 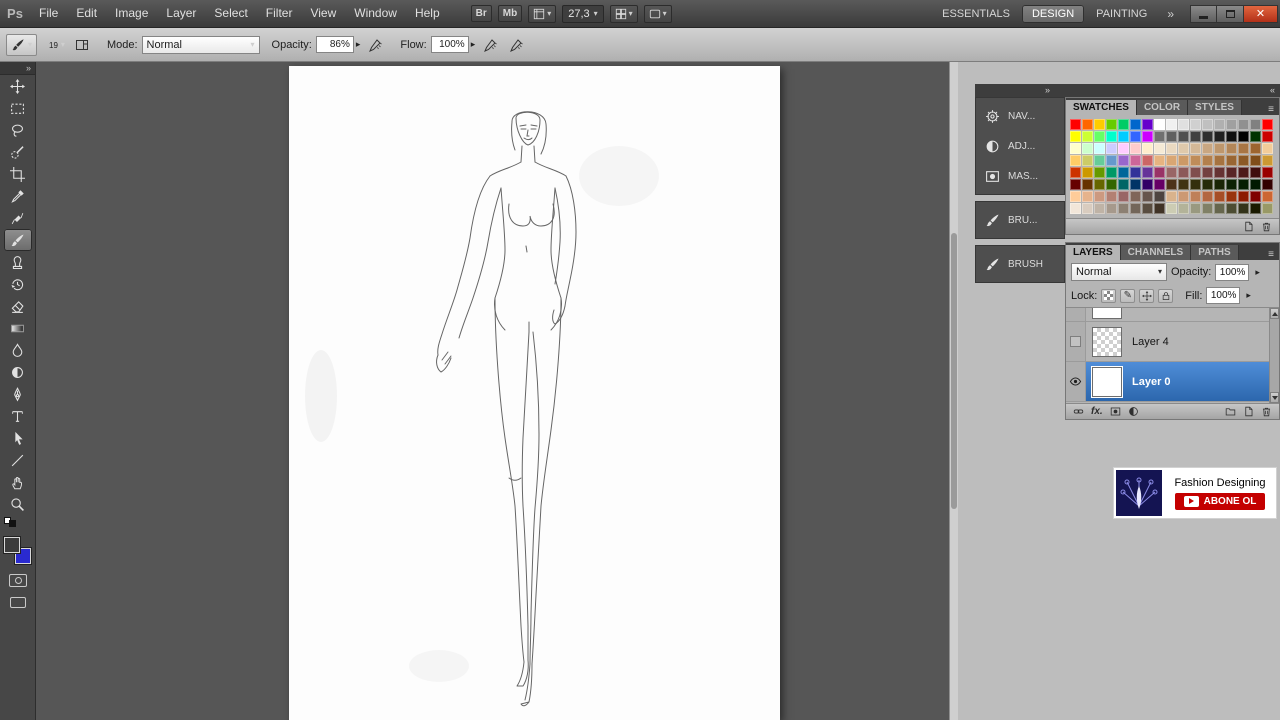 I want to click on tool-eraser, so click(x=18, y=306).